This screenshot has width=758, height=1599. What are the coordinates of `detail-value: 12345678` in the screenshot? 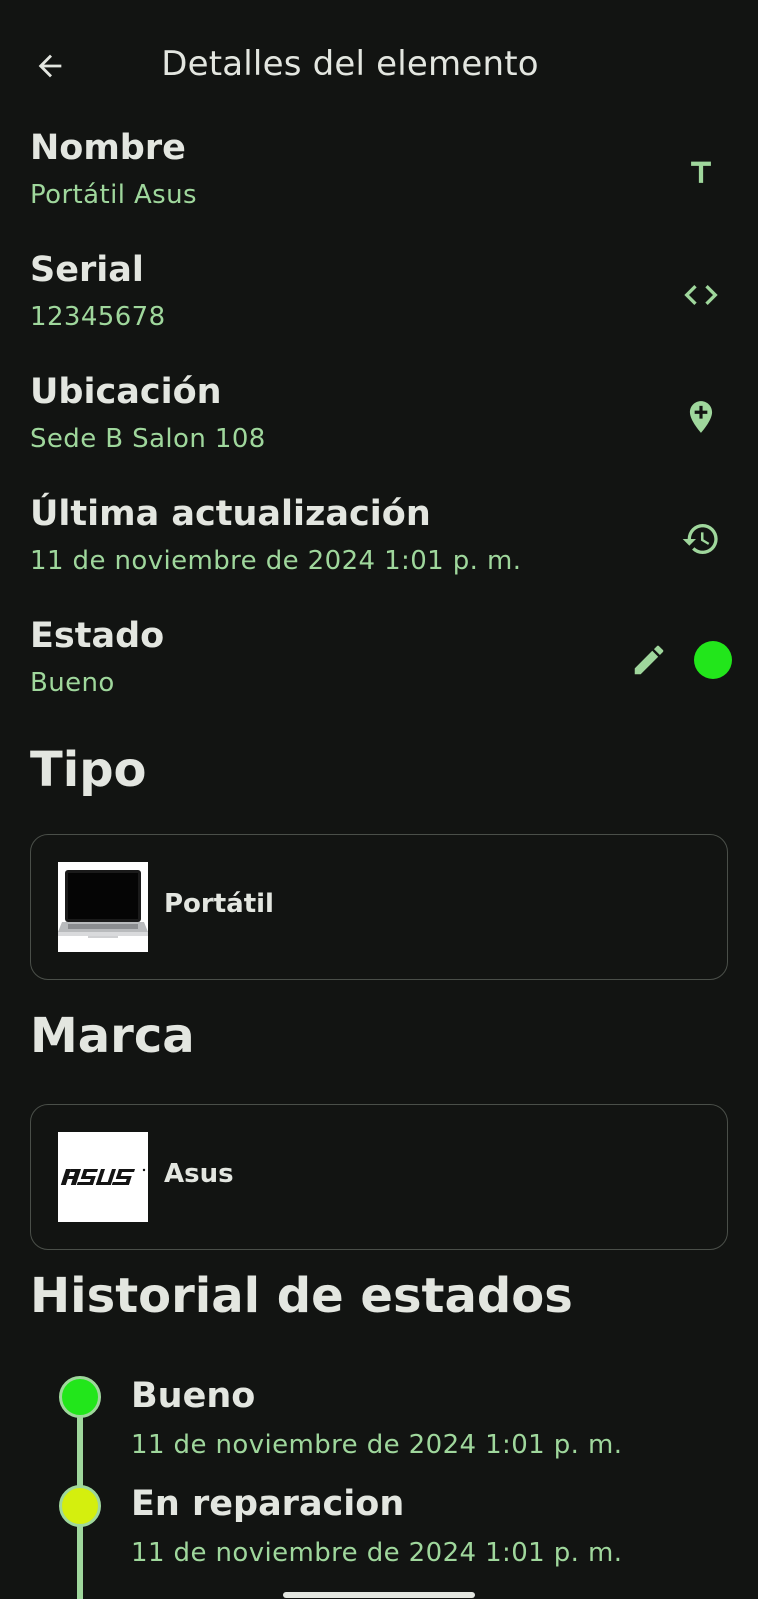 It's located at (98, 317).